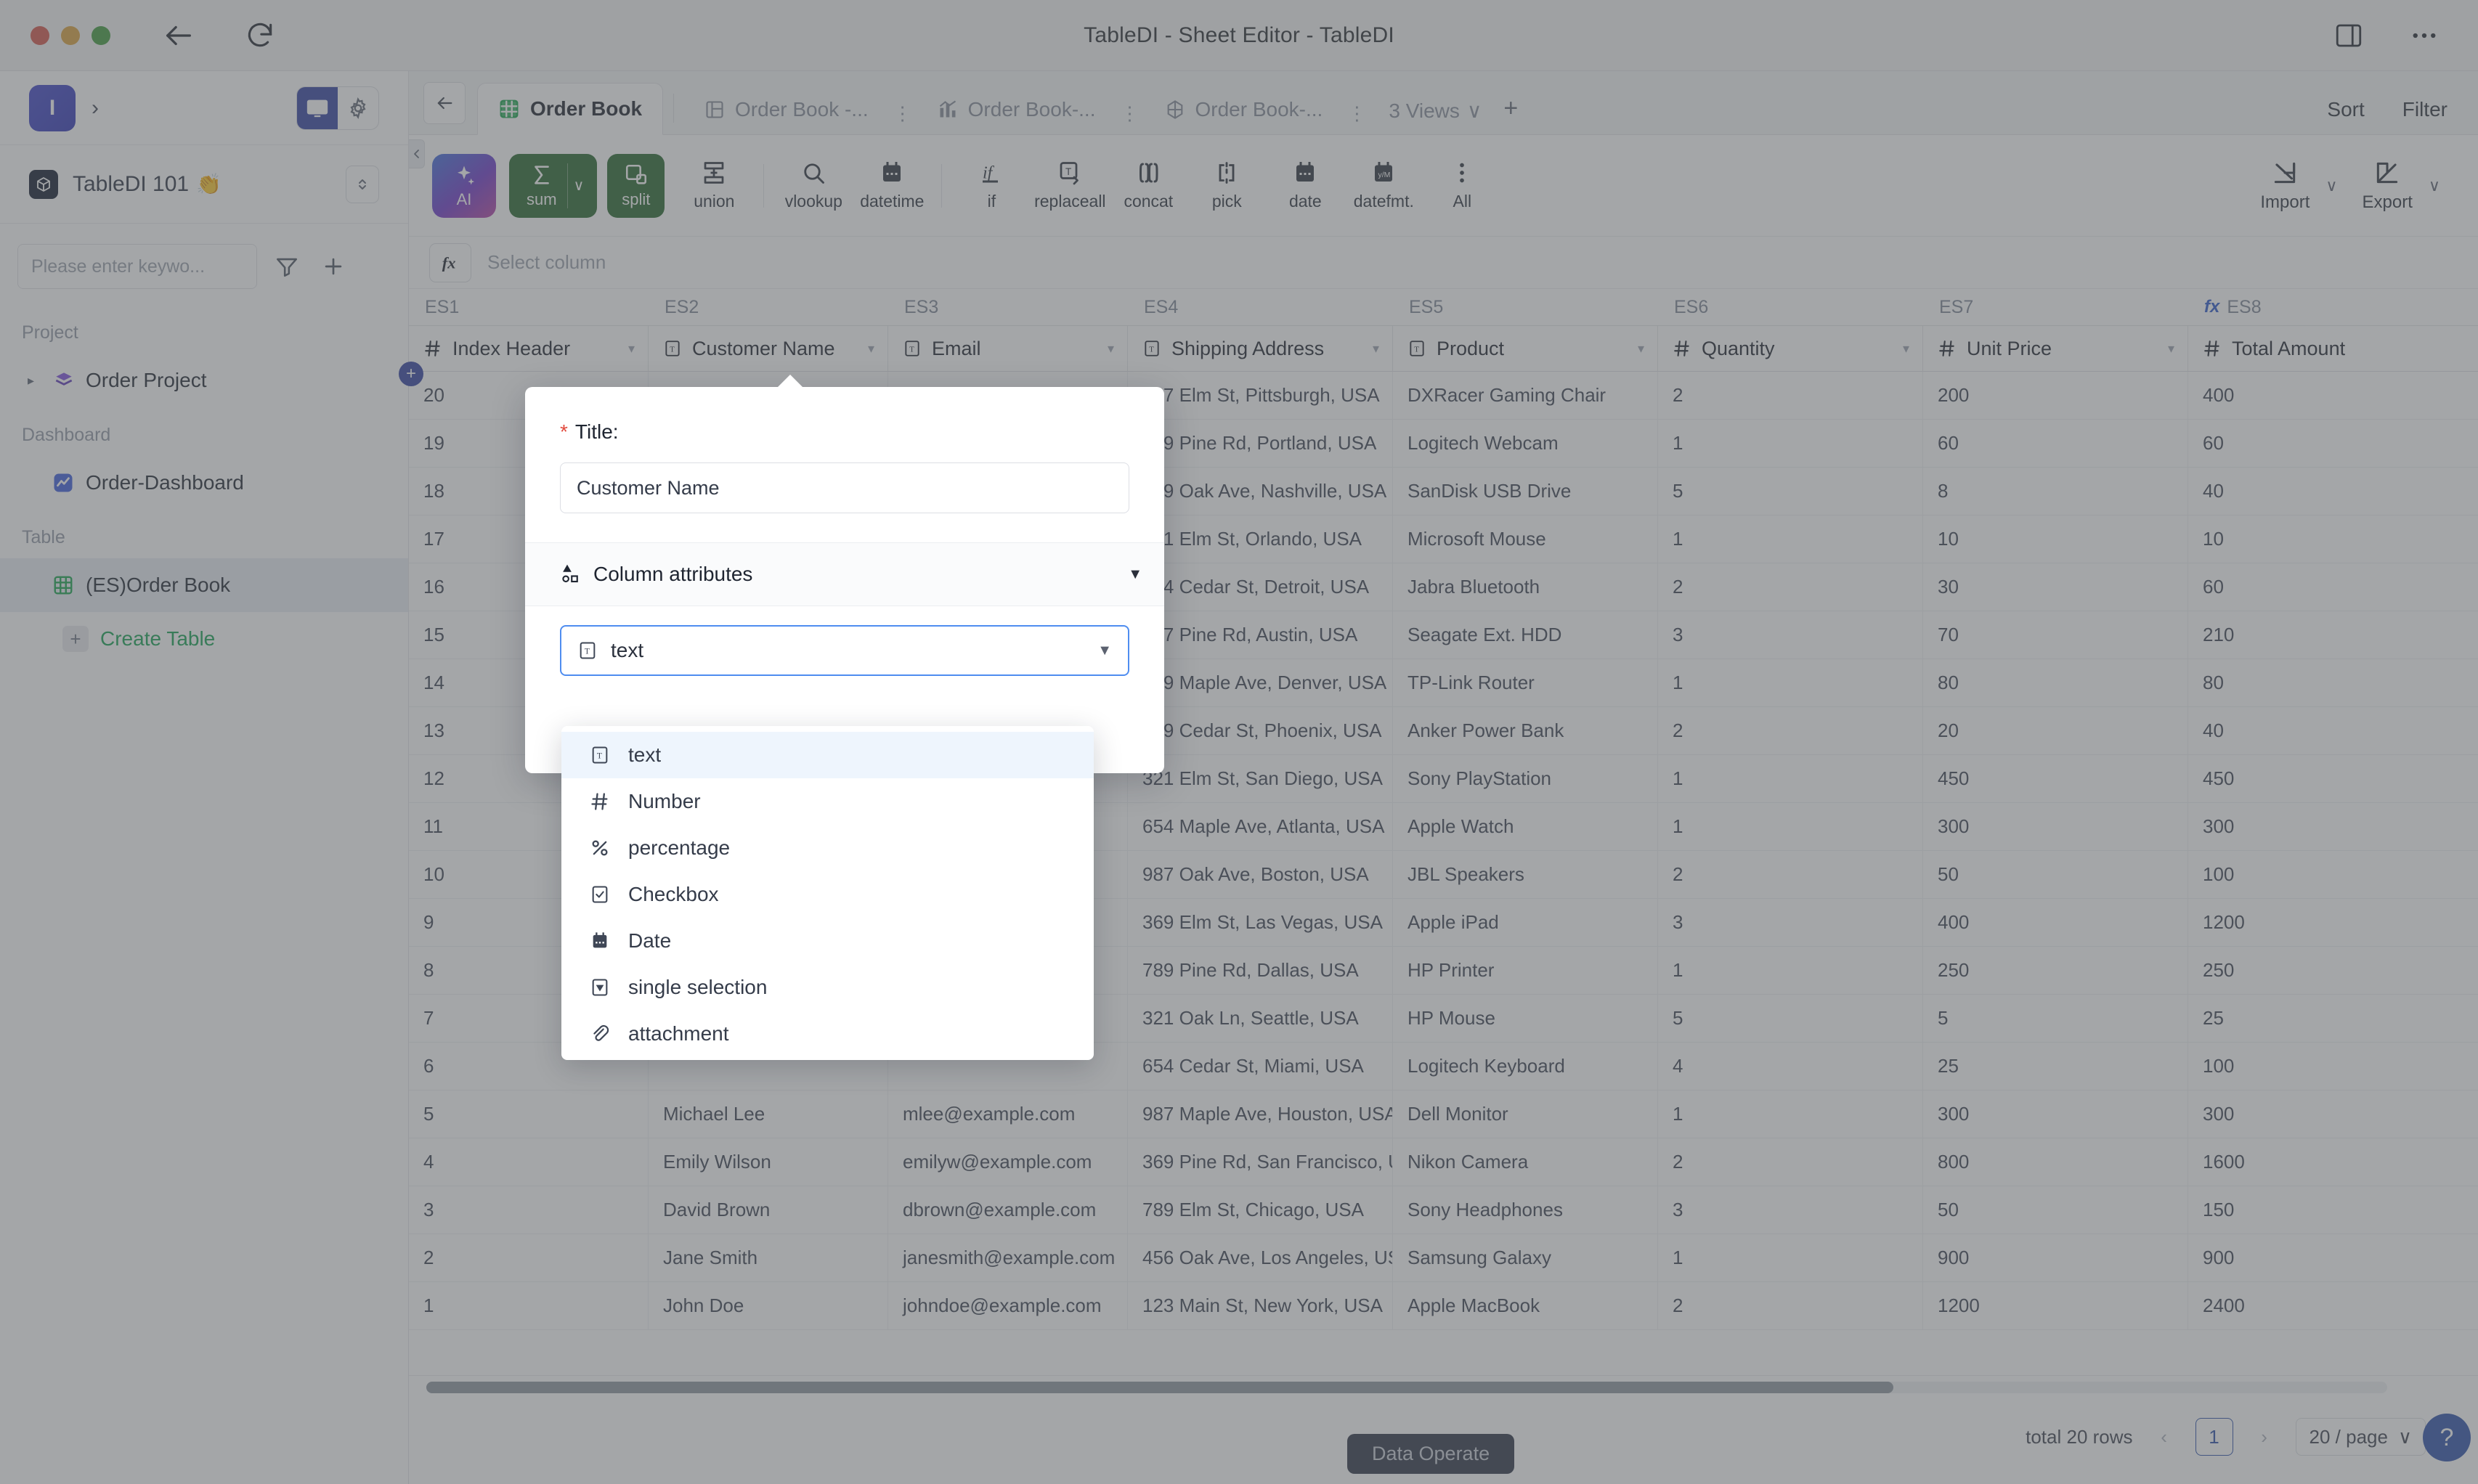 The image size is (2478, 1484). Describe the element at coordinates (1525, 922) in the screenshot. I see `table-cell: Apple iPad` at that location.